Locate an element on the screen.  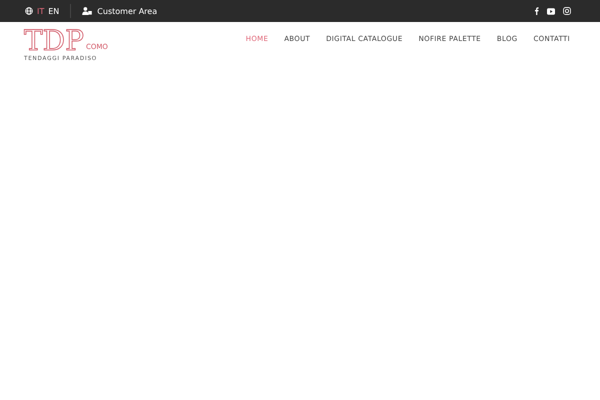
user-icon is located at coordinates (87, 11).